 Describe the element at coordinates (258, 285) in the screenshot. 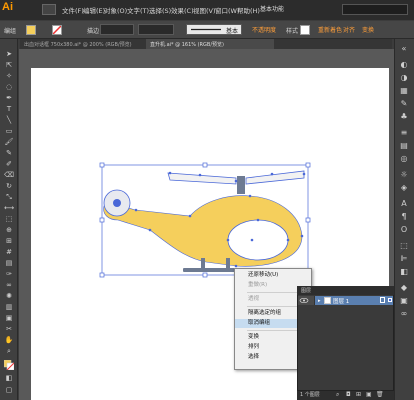

I see `menu-item-redo-label: 重做(R)` at that location.